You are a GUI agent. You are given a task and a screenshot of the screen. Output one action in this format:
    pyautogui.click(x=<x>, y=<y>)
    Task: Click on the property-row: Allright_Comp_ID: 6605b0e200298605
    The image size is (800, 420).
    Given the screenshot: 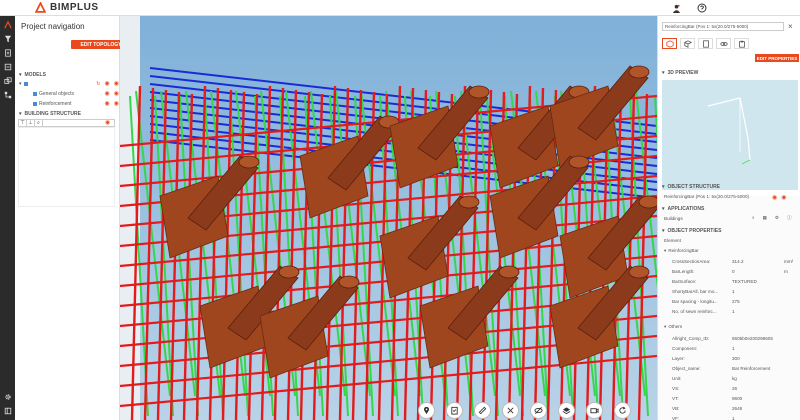 What is the action you would take?
    pyautogui.click(x=735, y=338)
    